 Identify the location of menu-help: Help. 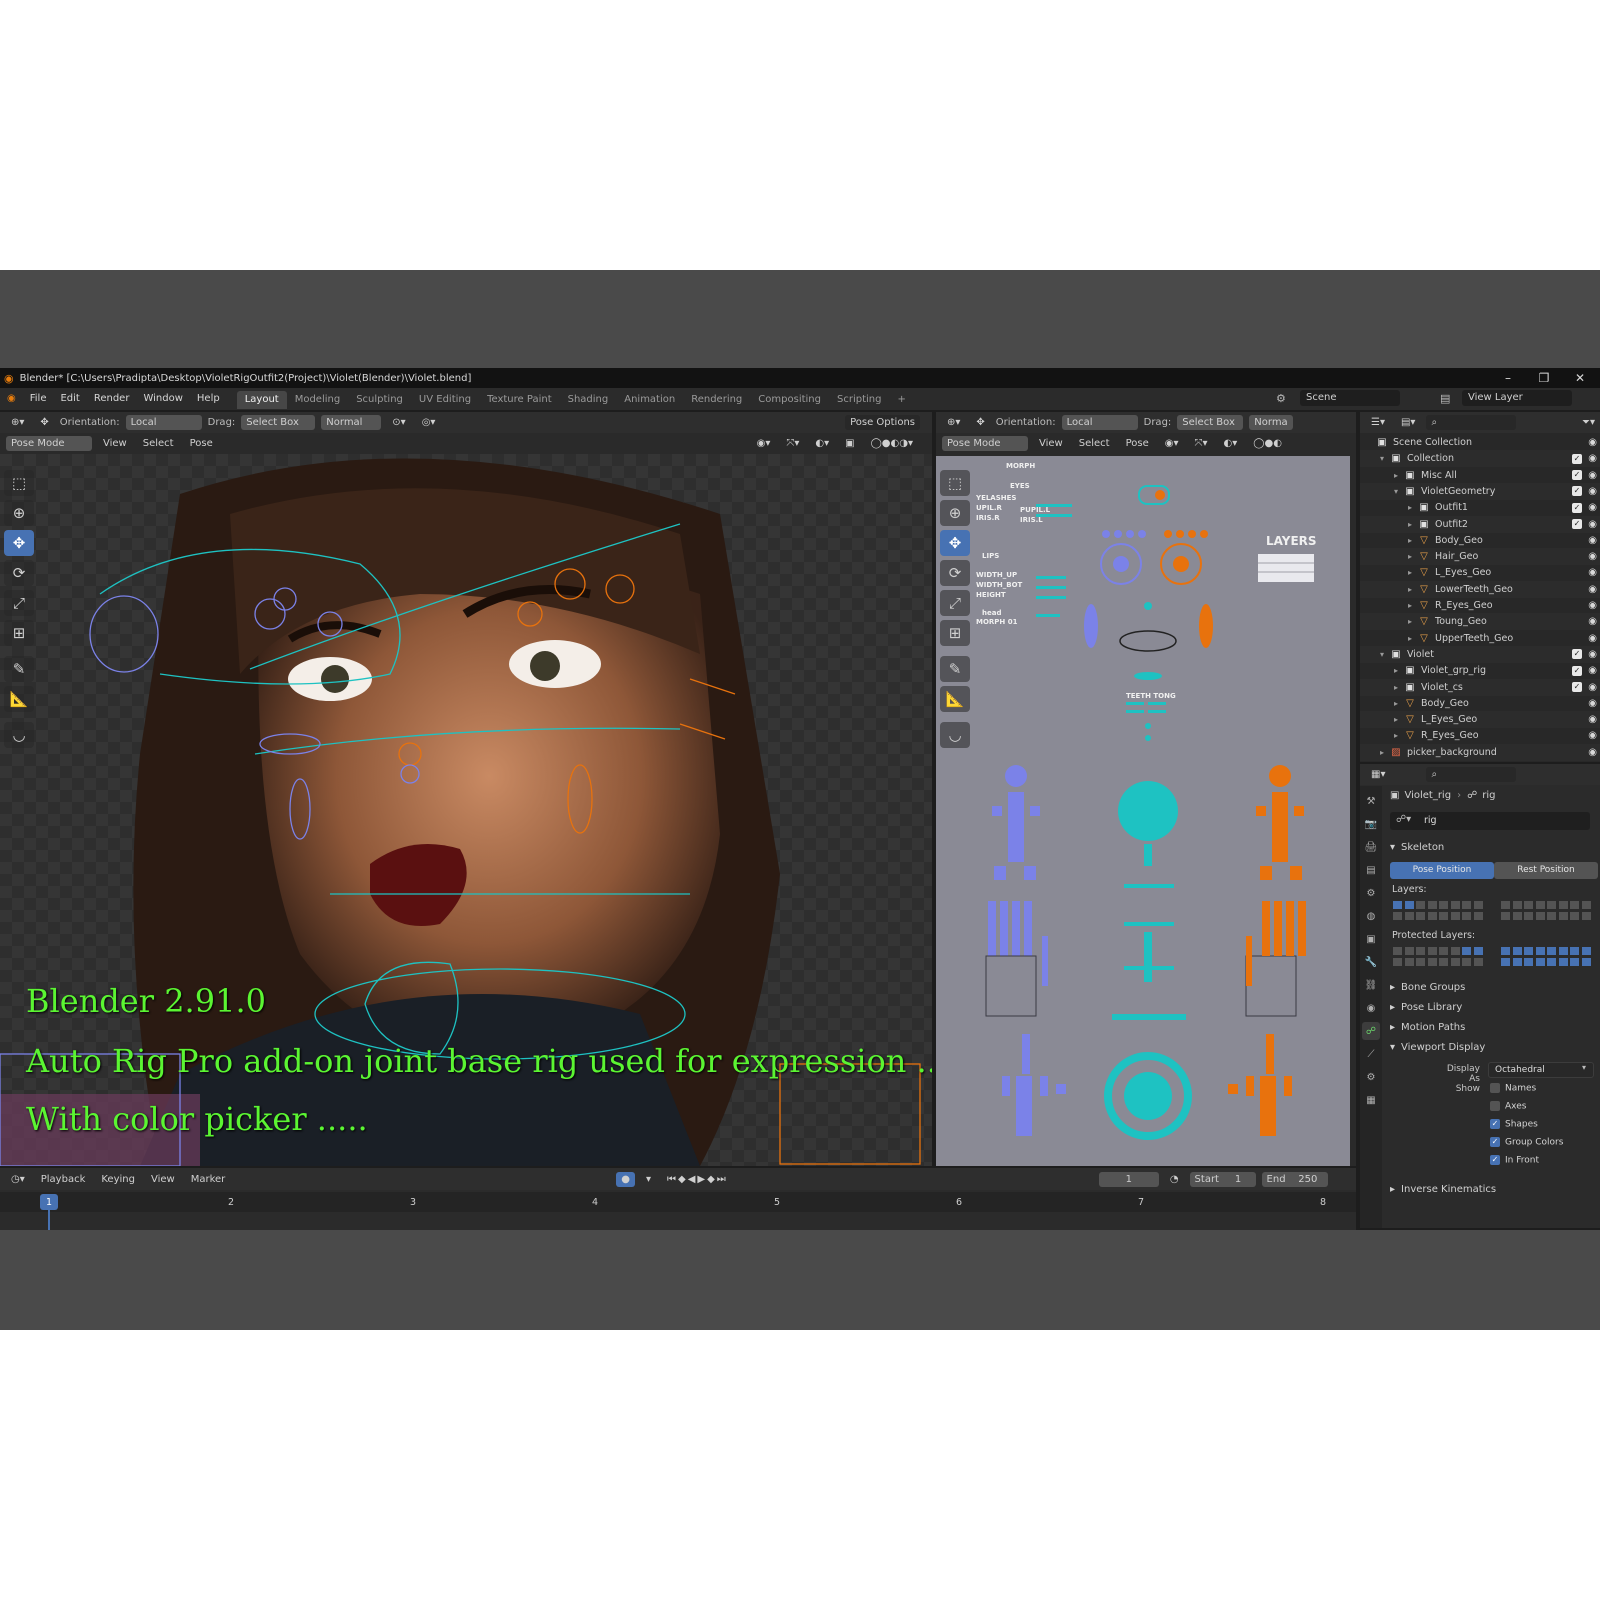
(208, 399).